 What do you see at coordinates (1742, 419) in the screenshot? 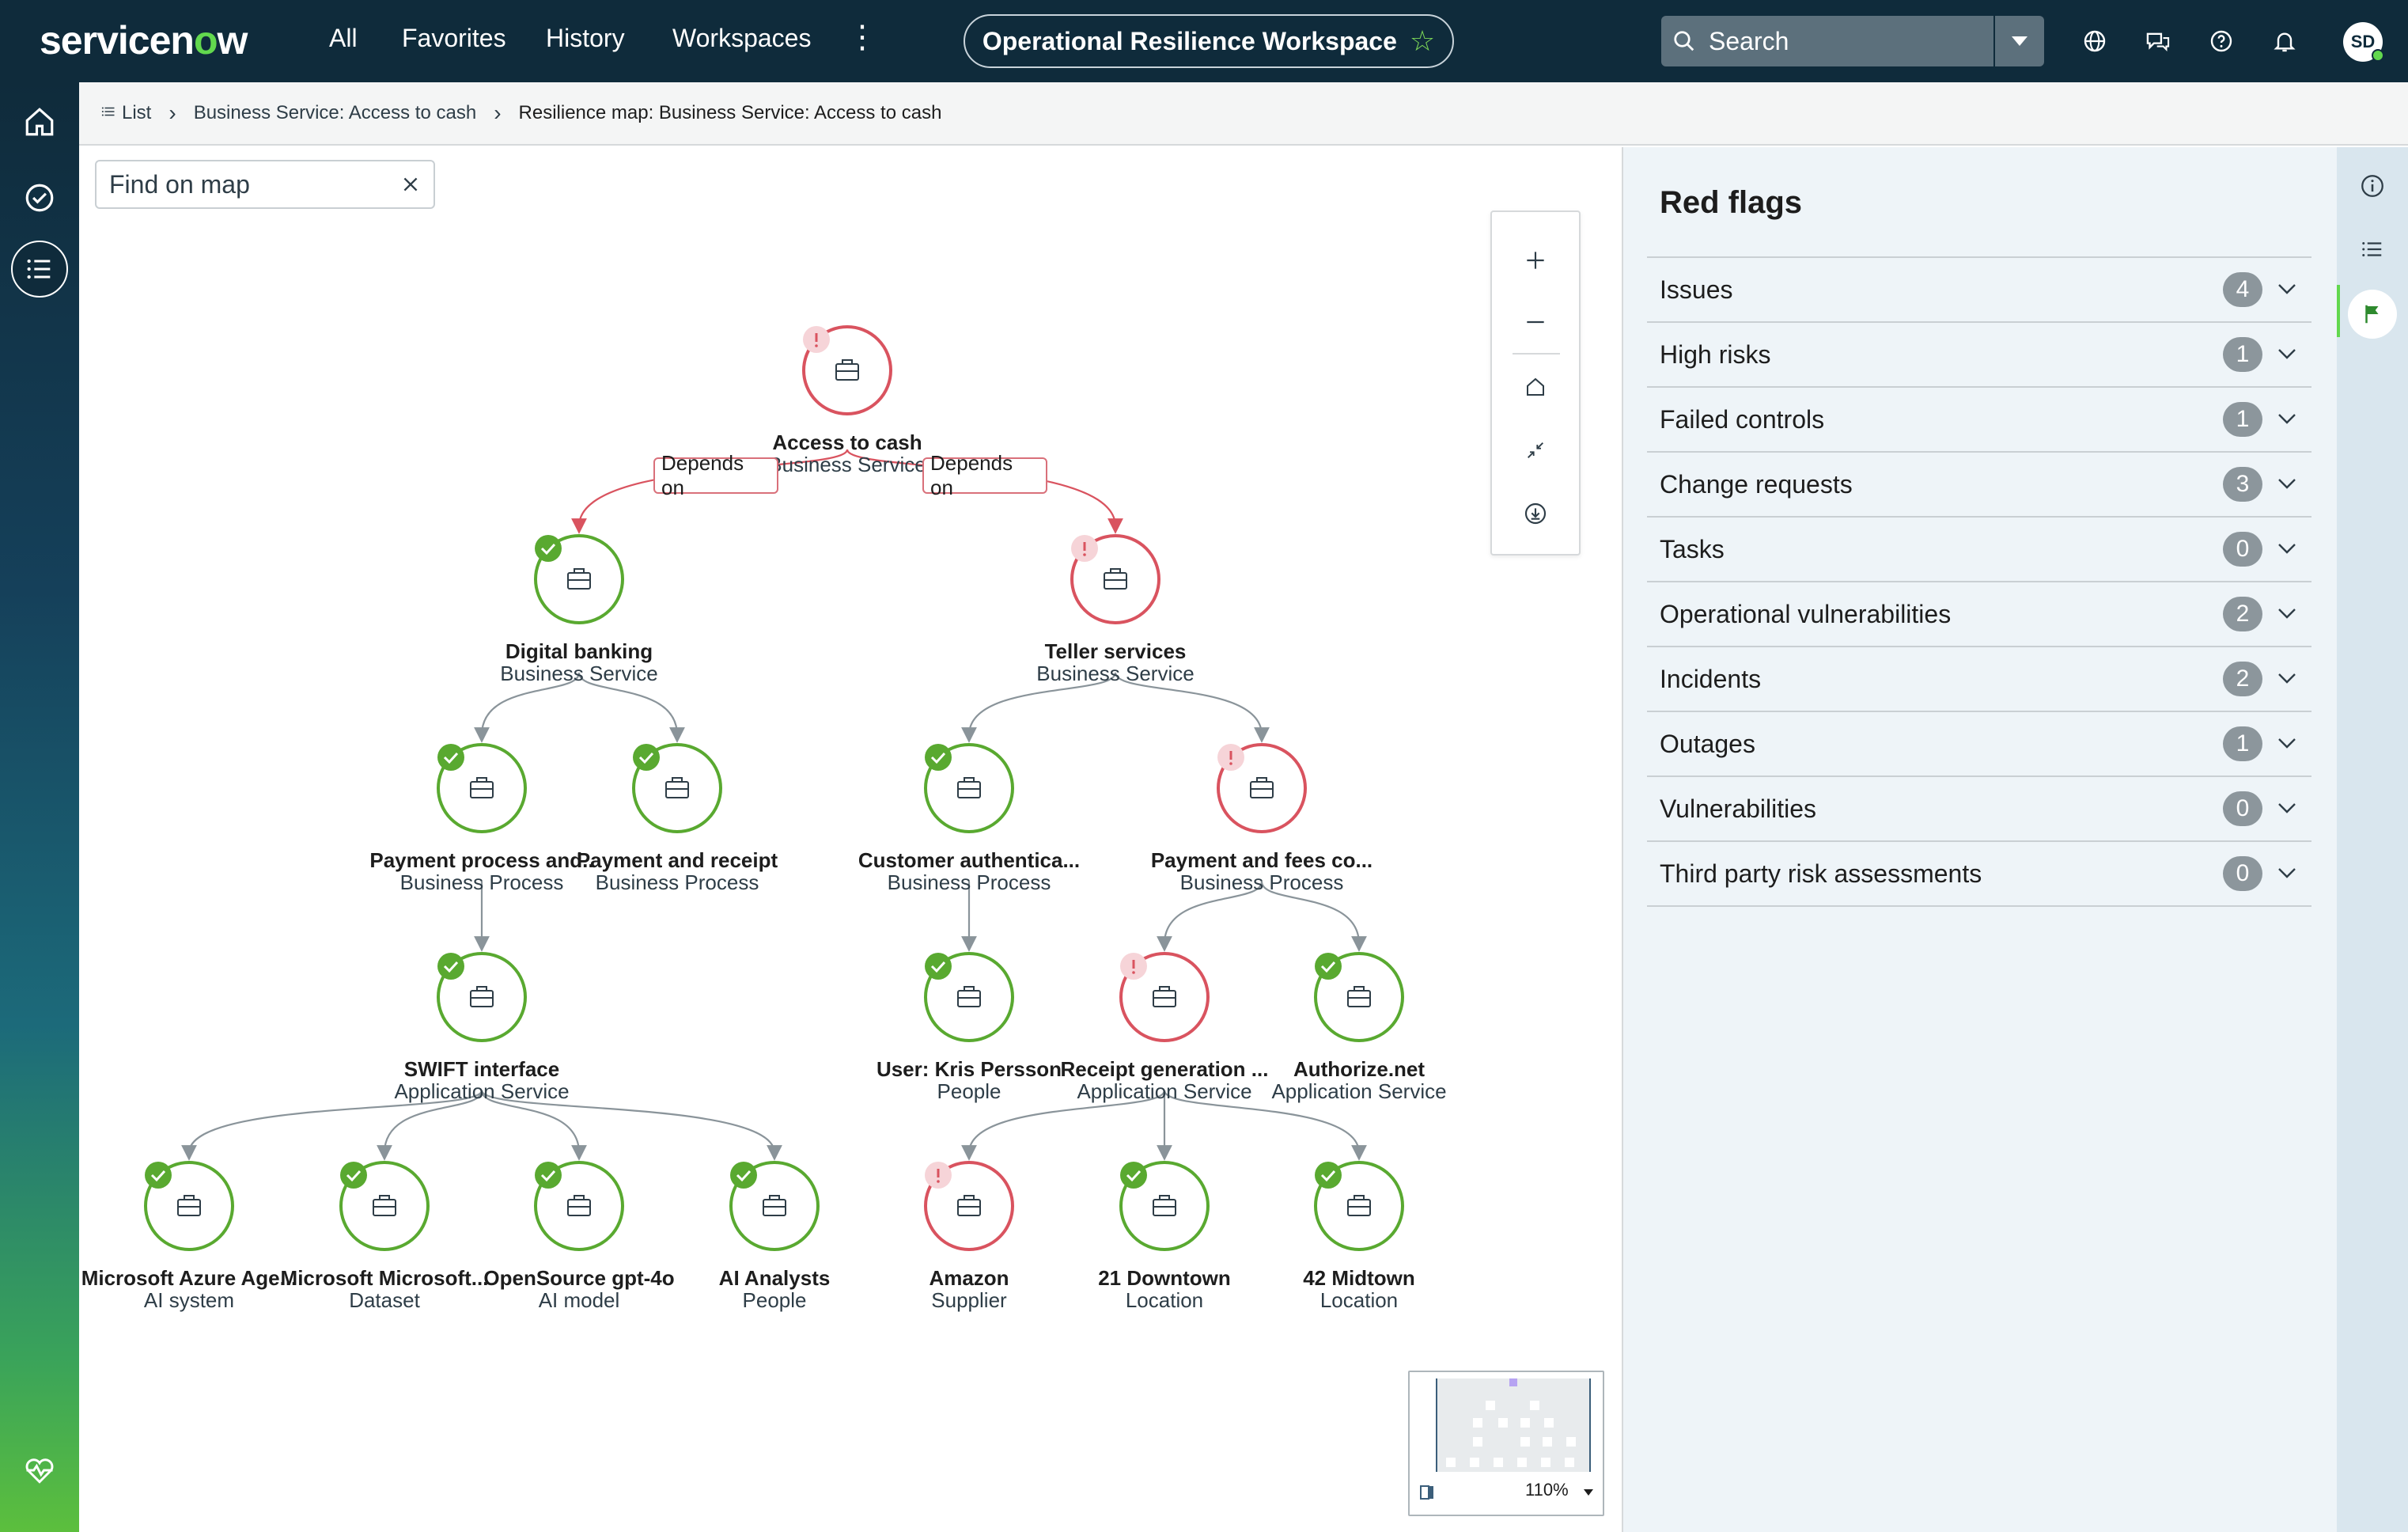
I see `red-flag-label: Failed controls` at bounding box center [1742, 419].